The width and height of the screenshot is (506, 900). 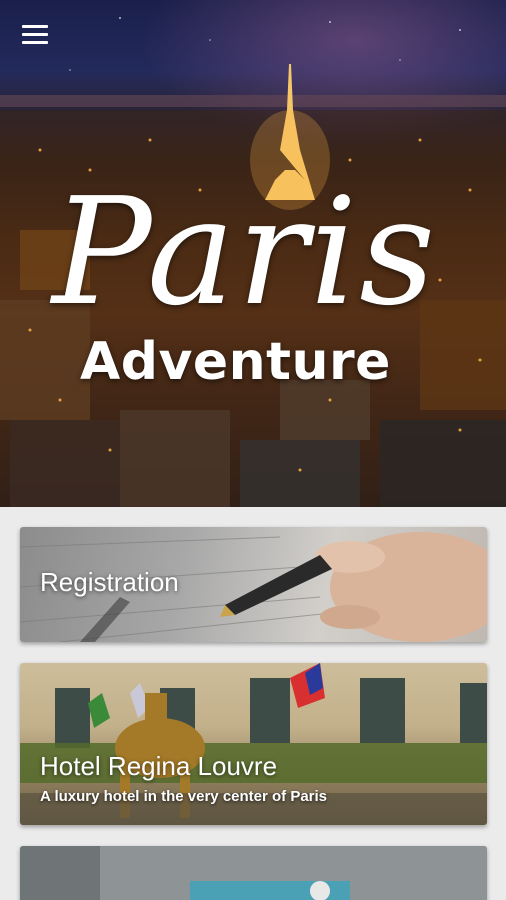 What do you see at coordinates (159, 766) in the screenshot?
I see `hotel-title: Hotel Regina Louvre` at bounding box center [159, 766].